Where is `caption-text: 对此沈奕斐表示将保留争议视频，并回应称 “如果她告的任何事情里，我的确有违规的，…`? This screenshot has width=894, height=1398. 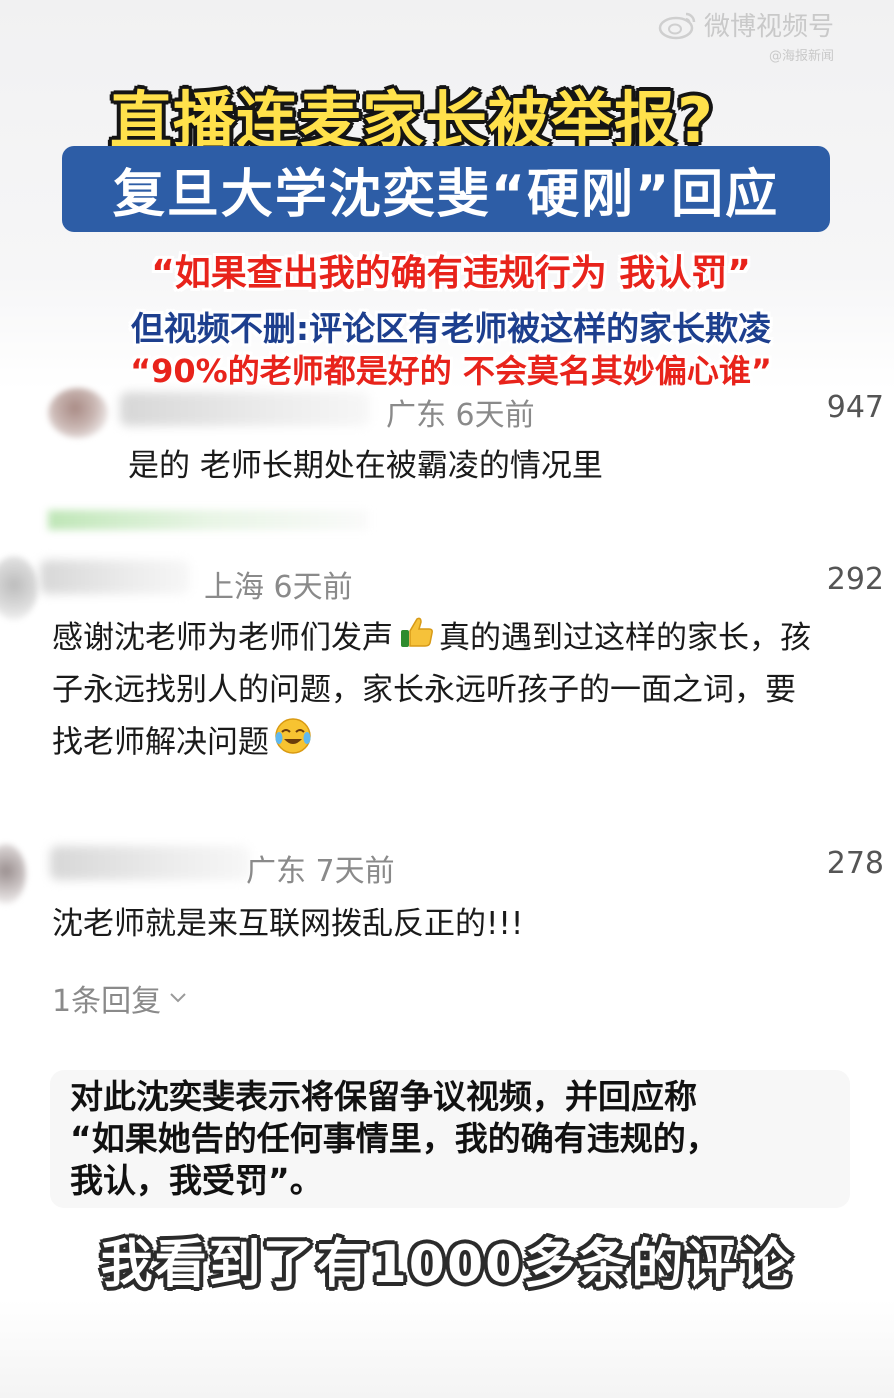
caption-text: 对此沈奕斐表示将保留争议视频，并回应称 “如果她告的任何事情里，我的确有违规的，… is located at coordinates (450, 1139).